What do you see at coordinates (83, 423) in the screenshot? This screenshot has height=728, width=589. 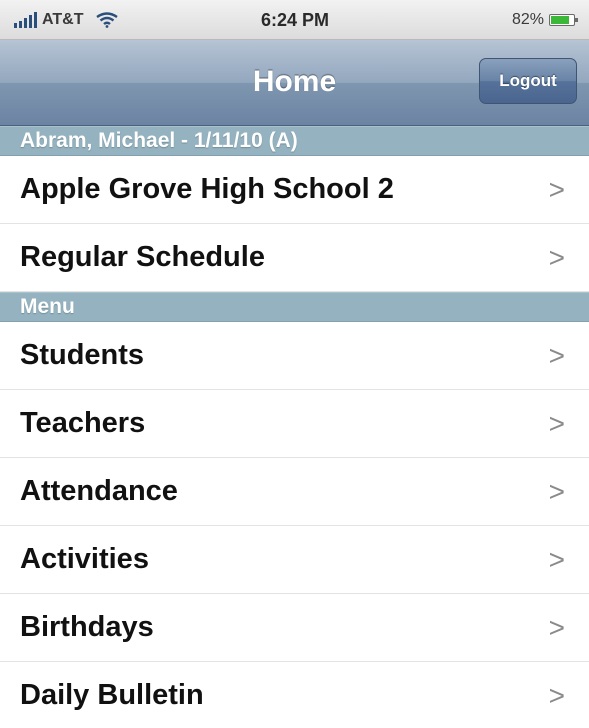 I see `list-item-label: Teachers` at bounding box center [83, 423].